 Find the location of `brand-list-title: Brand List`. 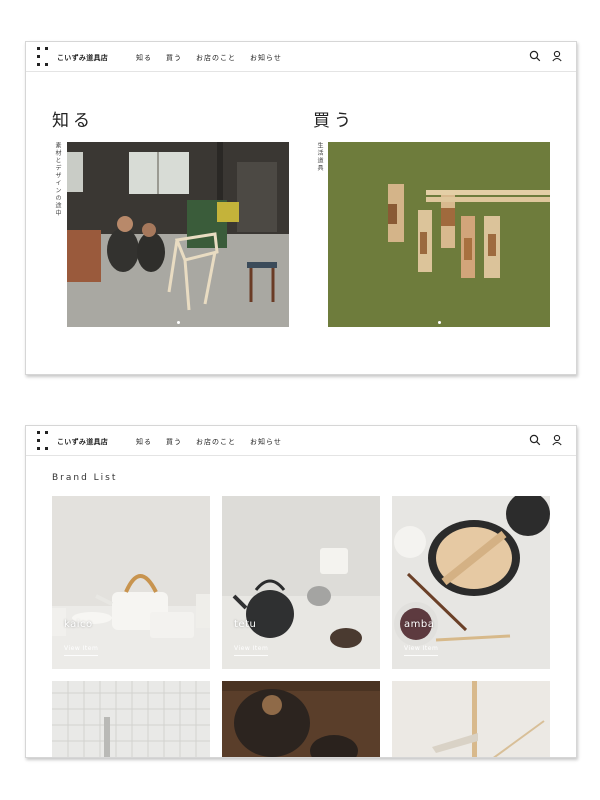

brand-list-title: Brand List is located at coordinates (85, 478).